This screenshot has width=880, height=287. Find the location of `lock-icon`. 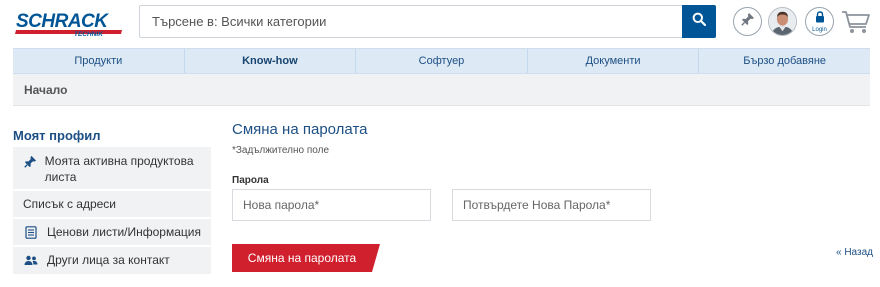

lock-icon is located at coordinates (820, 19).